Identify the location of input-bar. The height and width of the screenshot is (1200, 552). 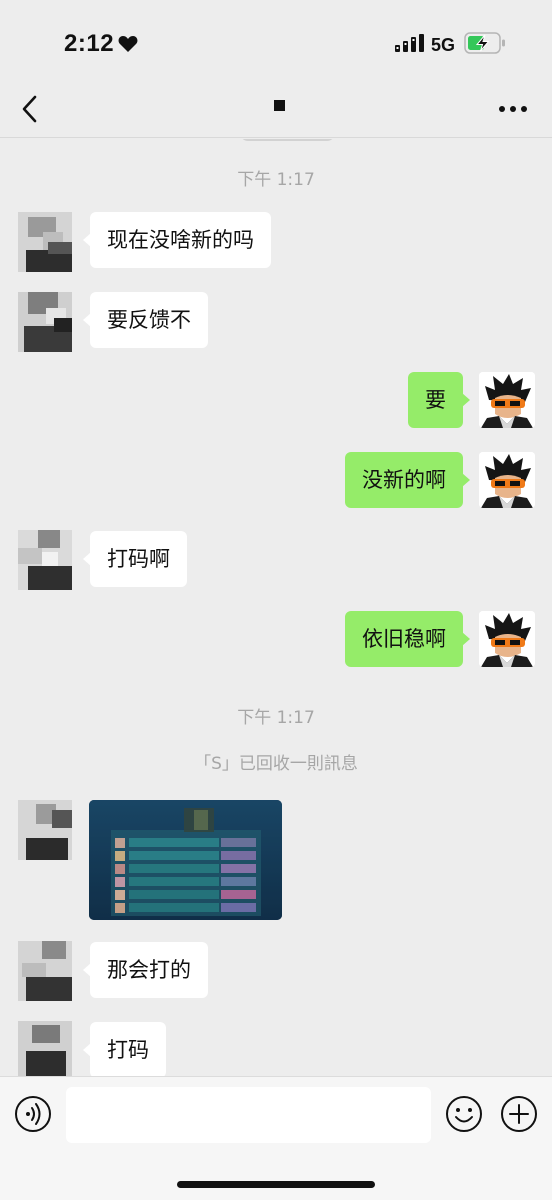
(276, 1138).